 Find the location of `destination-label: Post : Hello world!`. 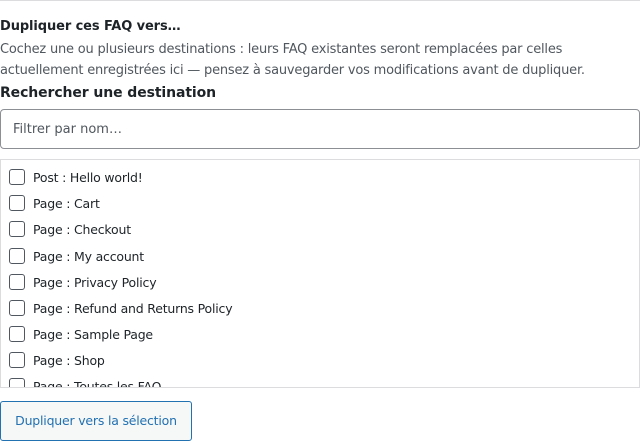

destination-label: Post : Hello world! is located at coordinates (88, 177).